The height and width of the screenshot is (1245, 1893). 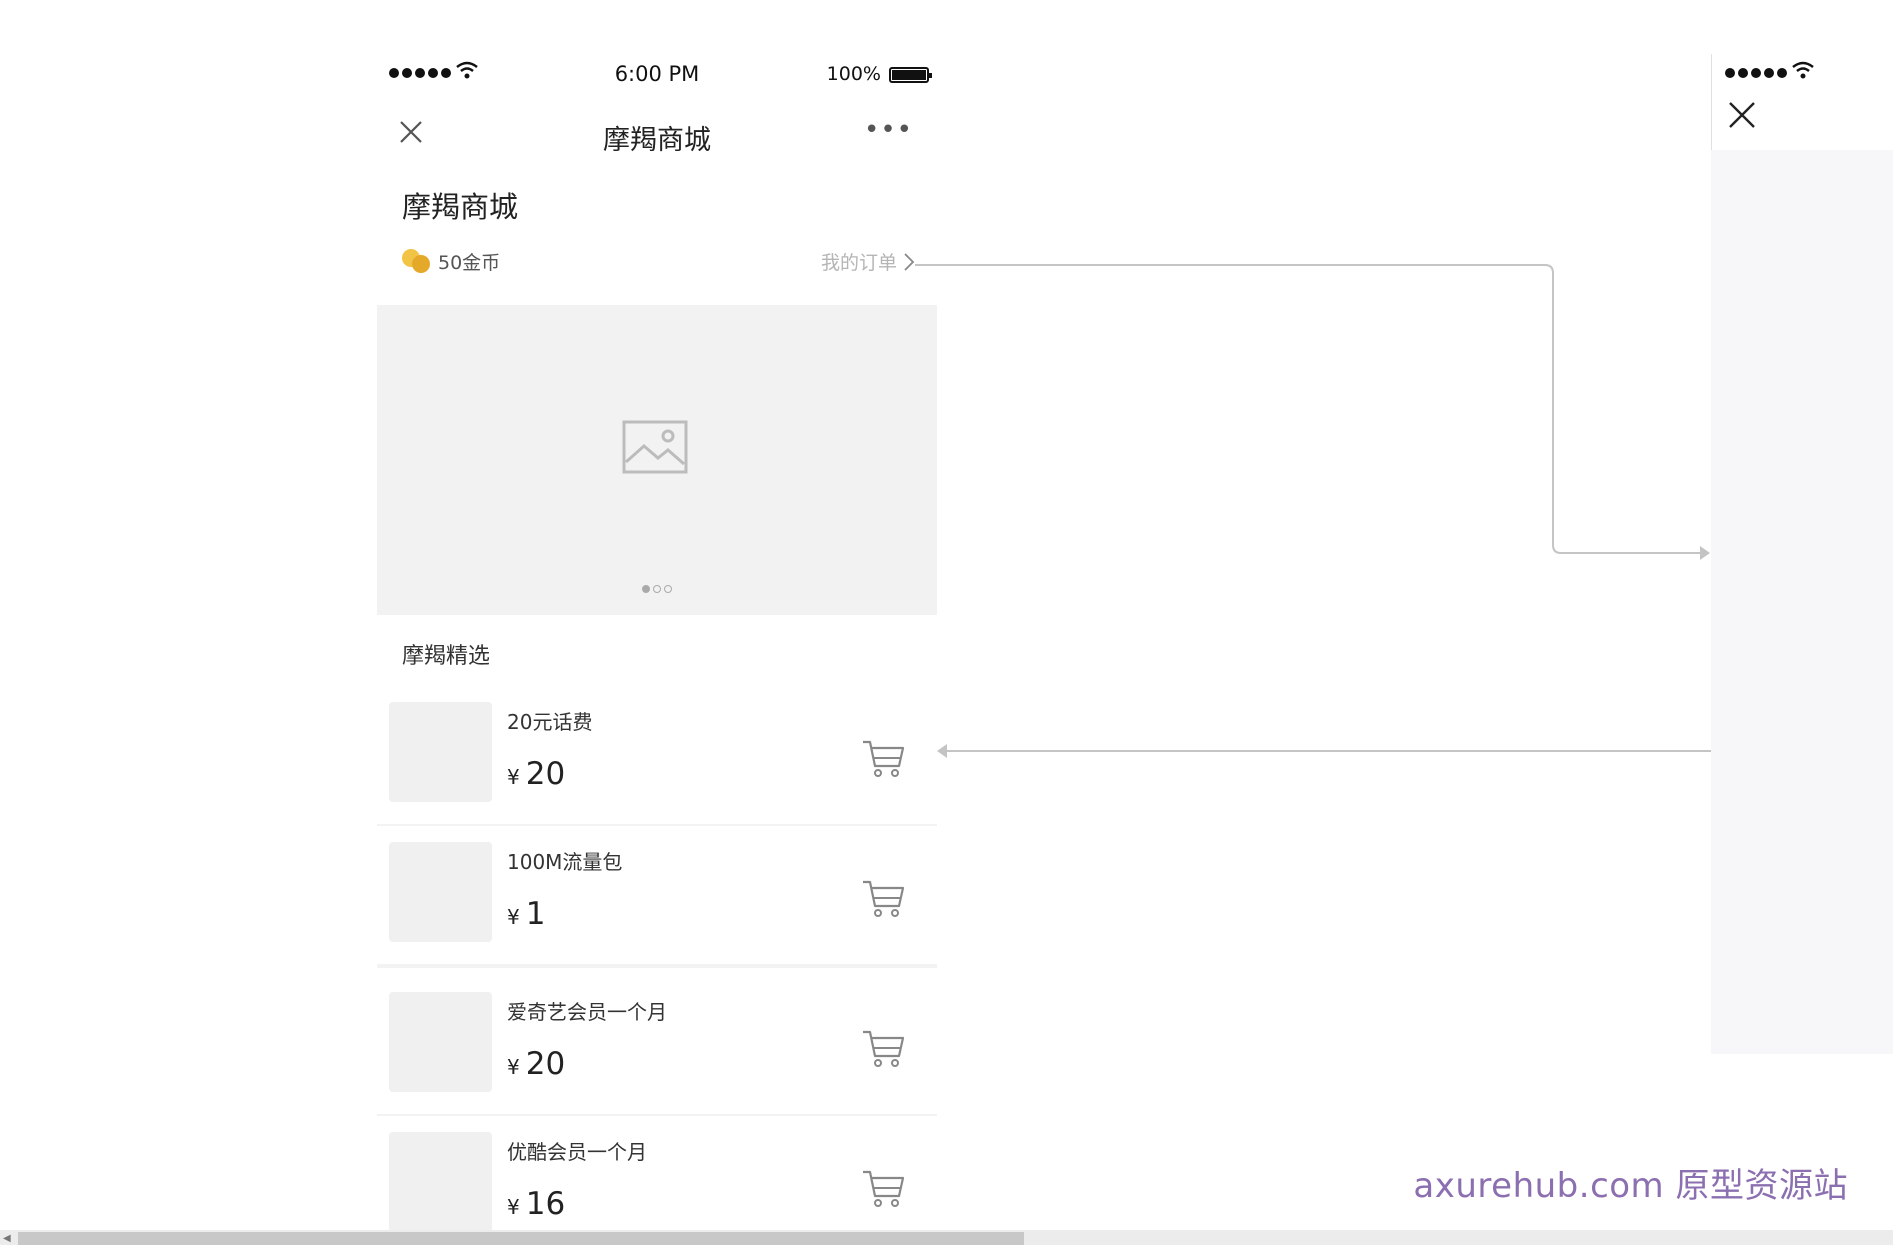 I want to click on phone-screen-orders, so click(x=1802, y=554).